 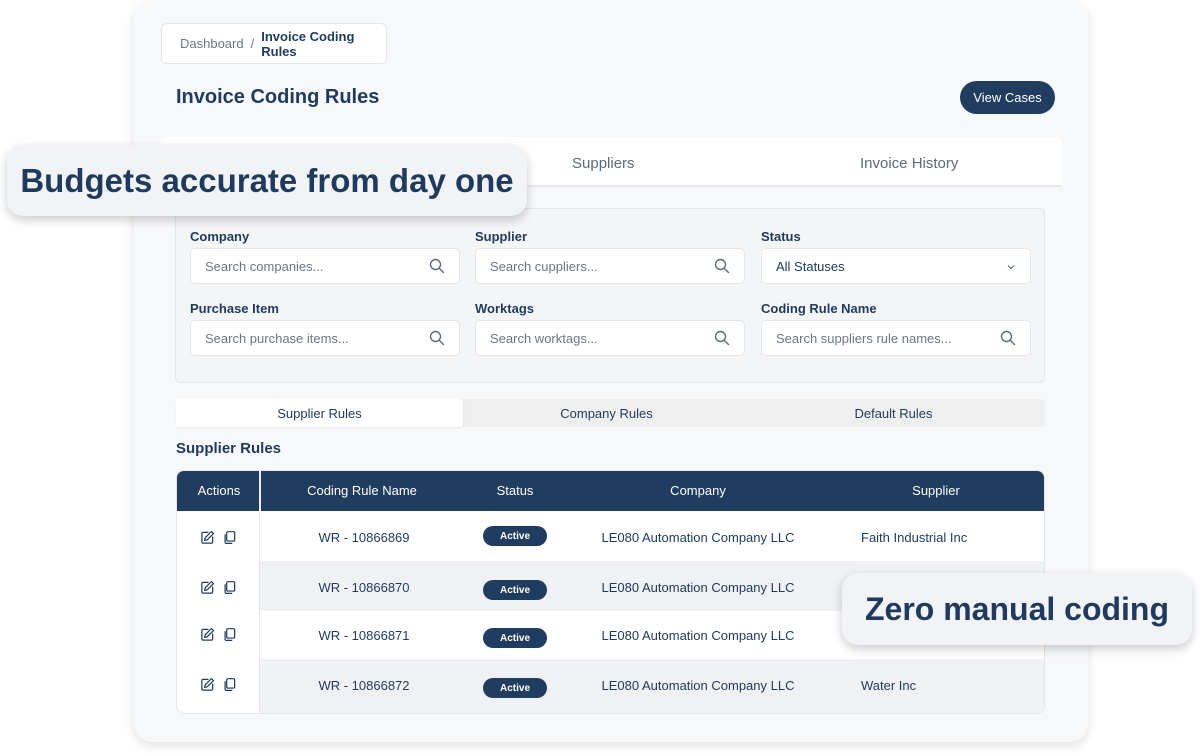 What do you see at coordinates (810, 266) in the screenshot?
I see `status-select-value: All Statuses` at bounding box center [810, 266].